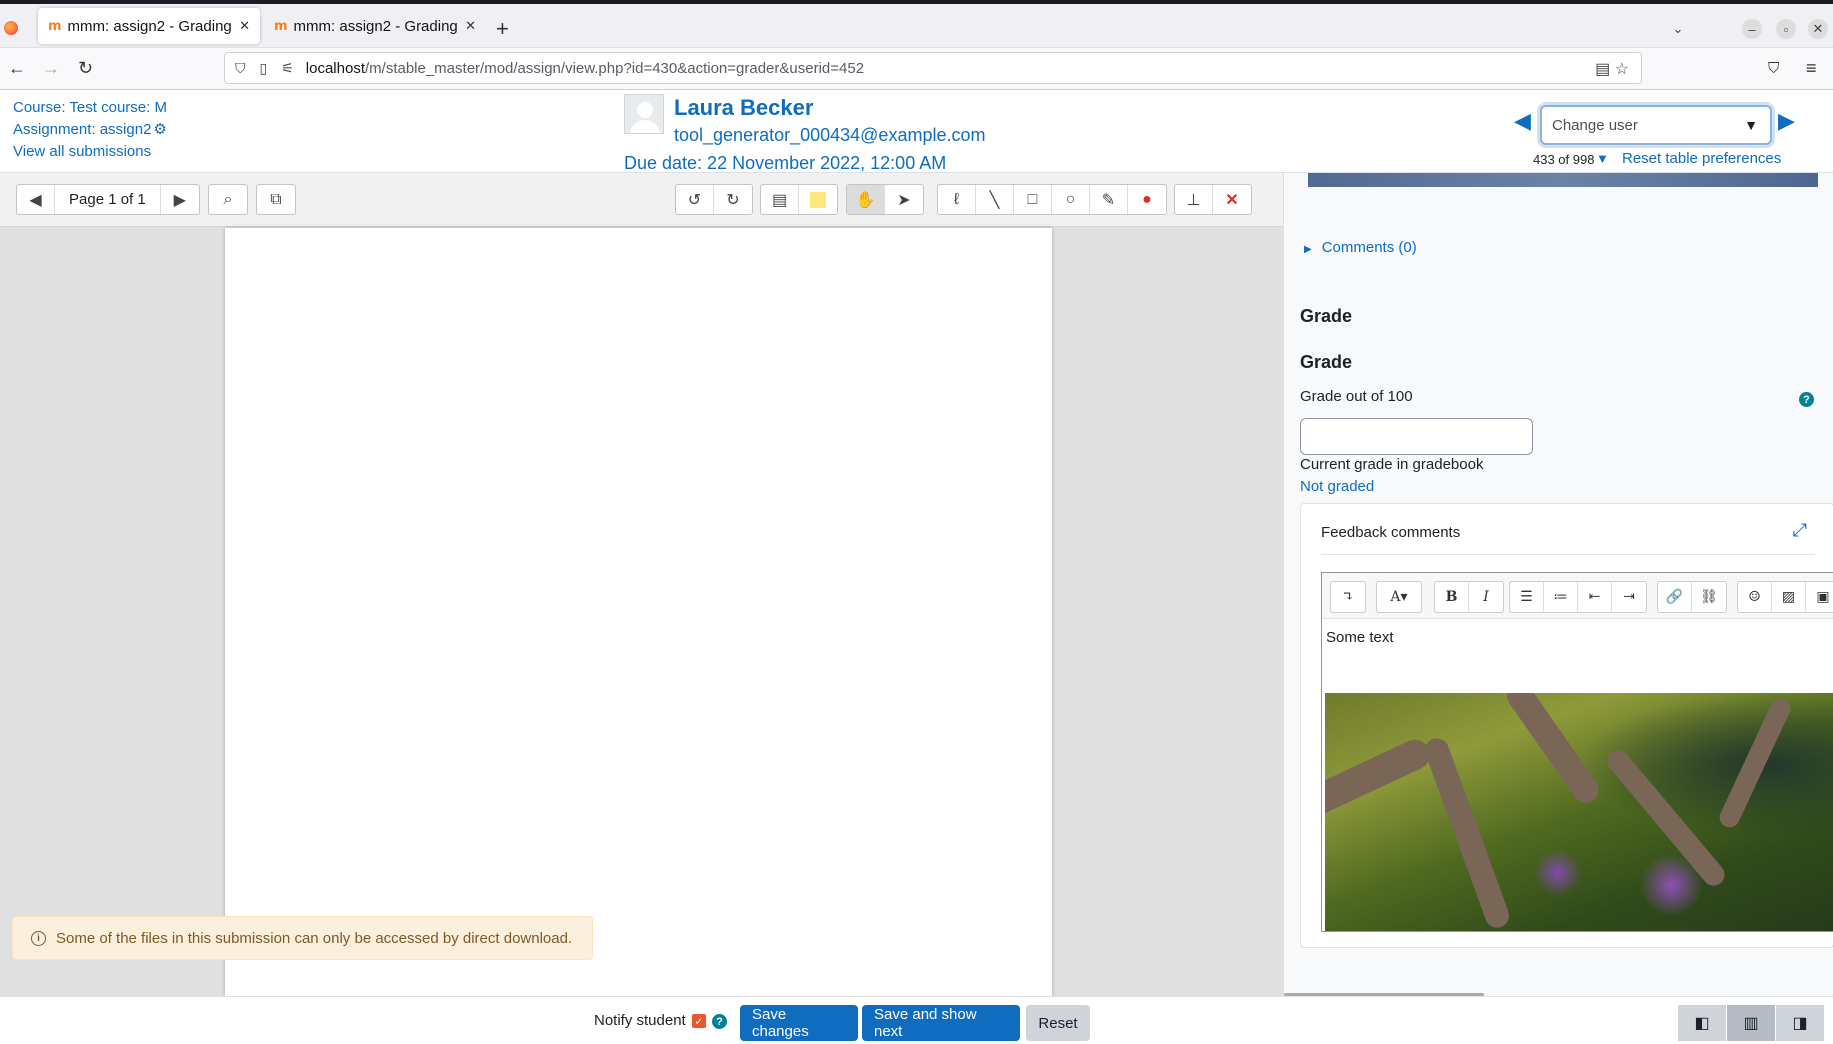  Describe the element at coordinates (904, 199) in the screenshot. I see `pointer-icon: ➤` at that location.